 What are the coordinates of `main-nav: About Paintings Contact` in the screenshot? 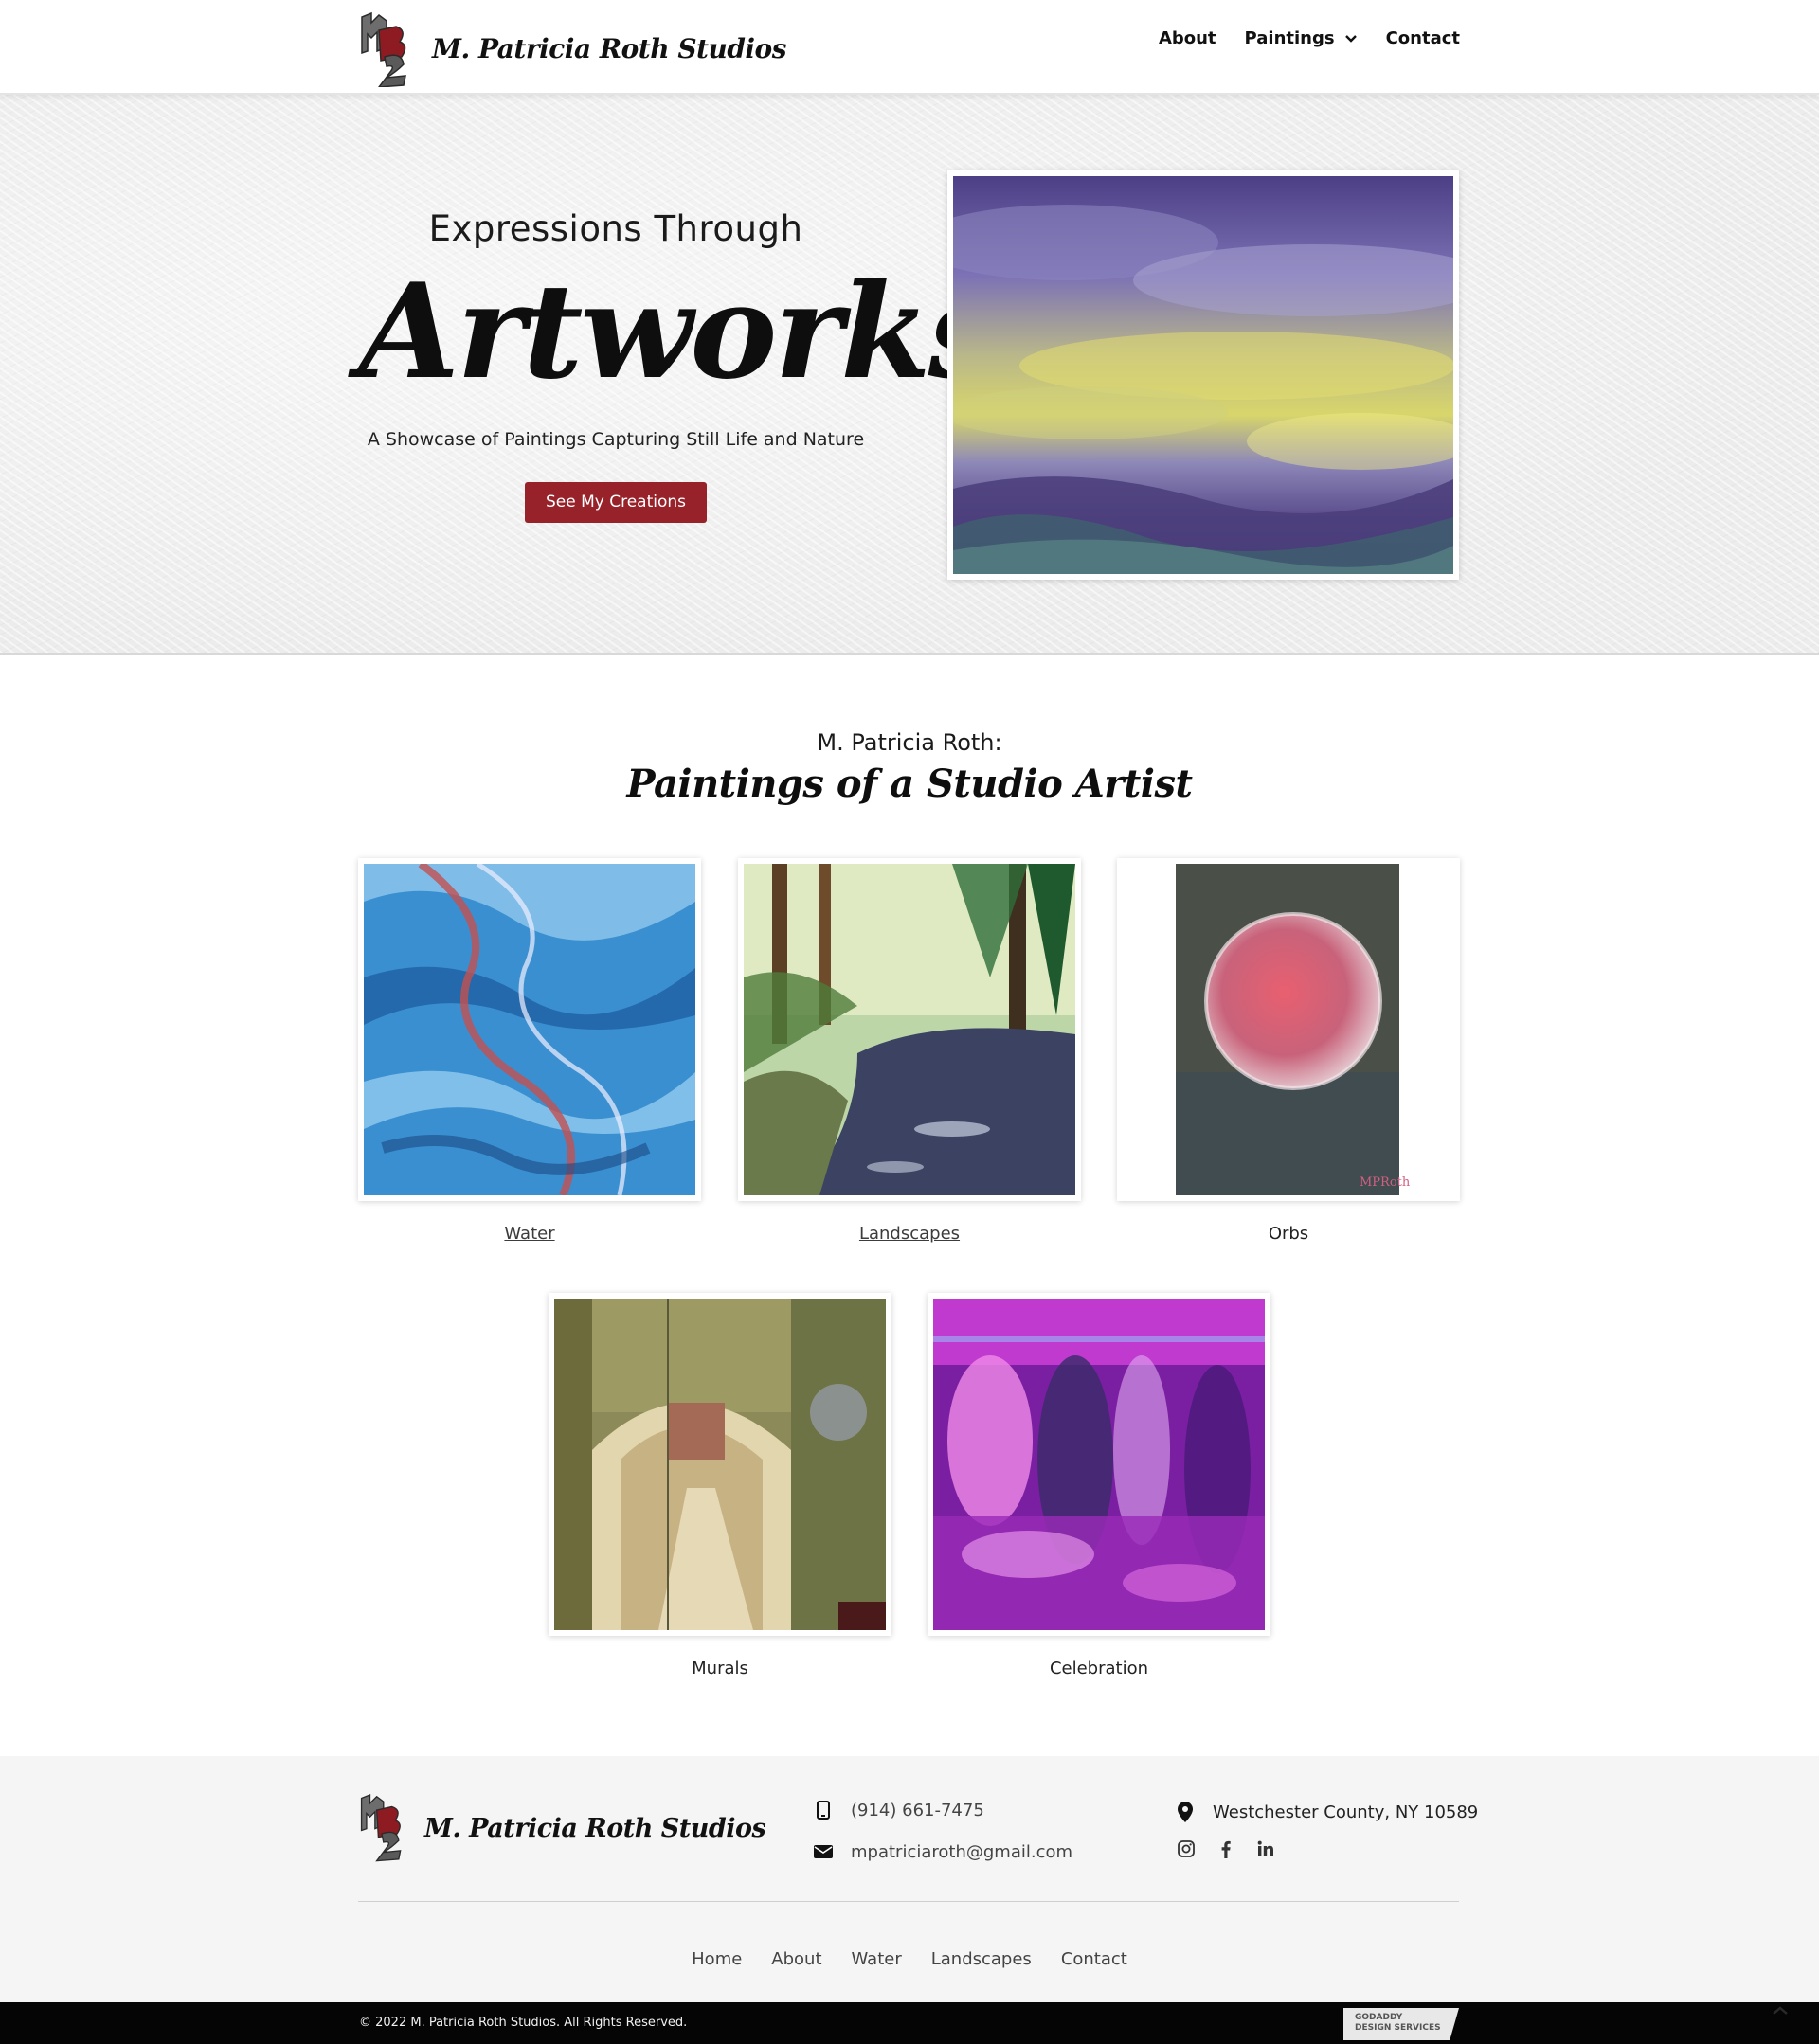 It's located at (1309, 38).